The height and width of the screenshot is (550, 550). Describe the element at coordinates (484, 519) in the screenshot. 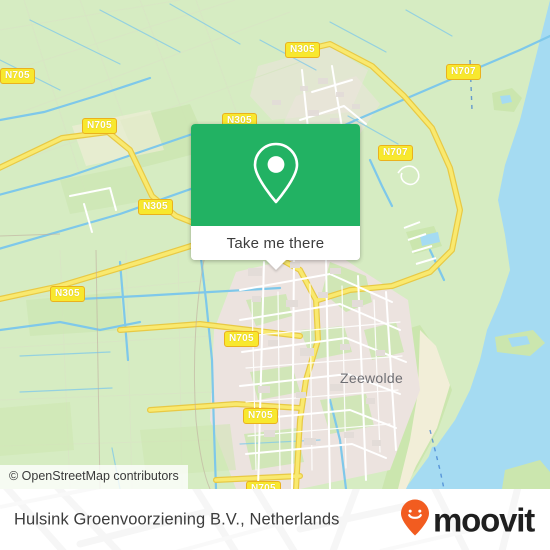

I see `moovit-wordmark: moovit` at that location.